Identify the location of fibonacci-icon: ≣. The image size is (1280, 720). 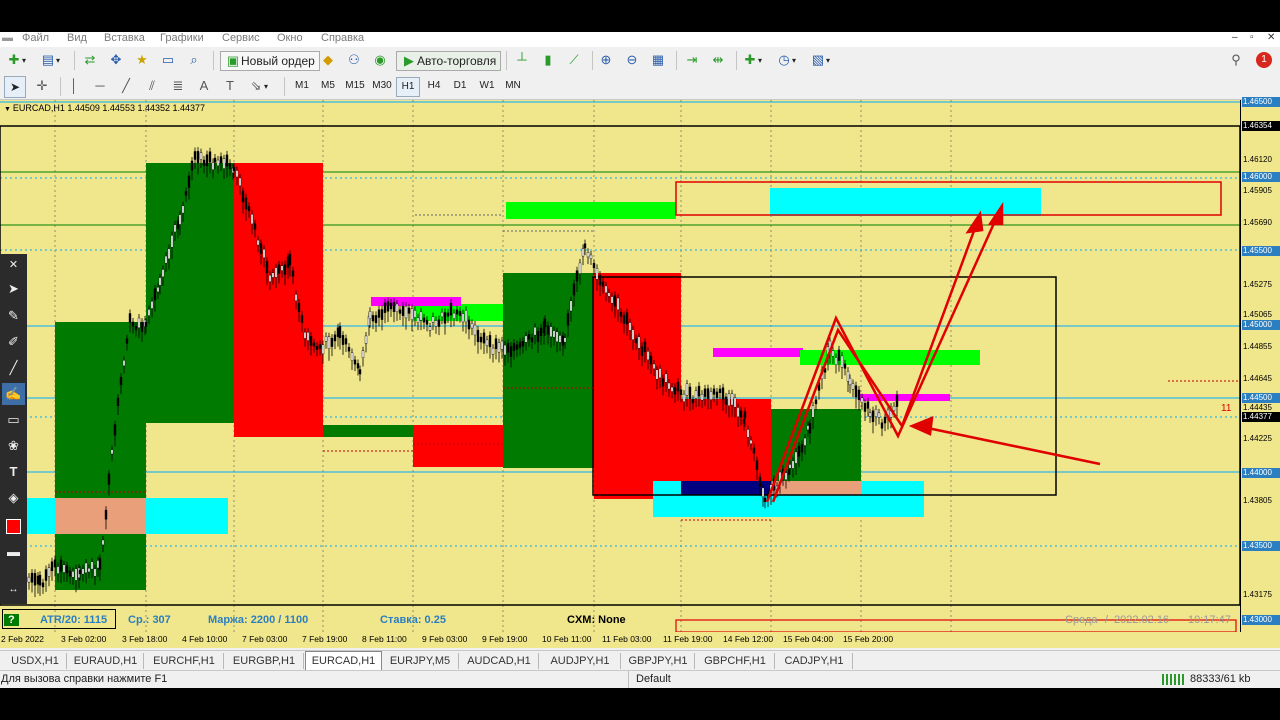
(178, 86).